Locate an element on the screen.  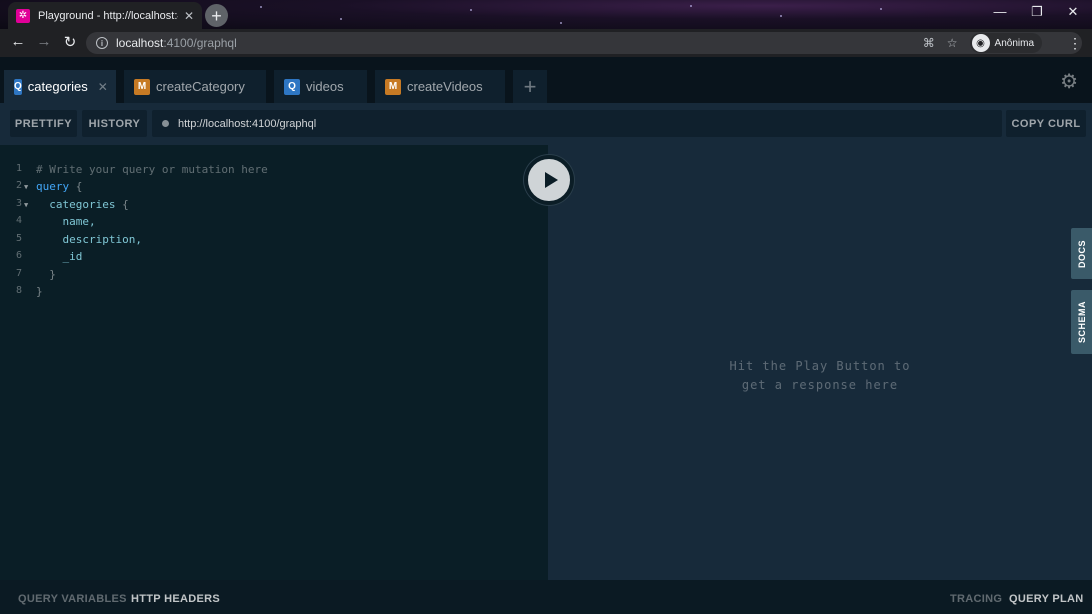
new-tab-button: + is located at coordinates (216, 15).